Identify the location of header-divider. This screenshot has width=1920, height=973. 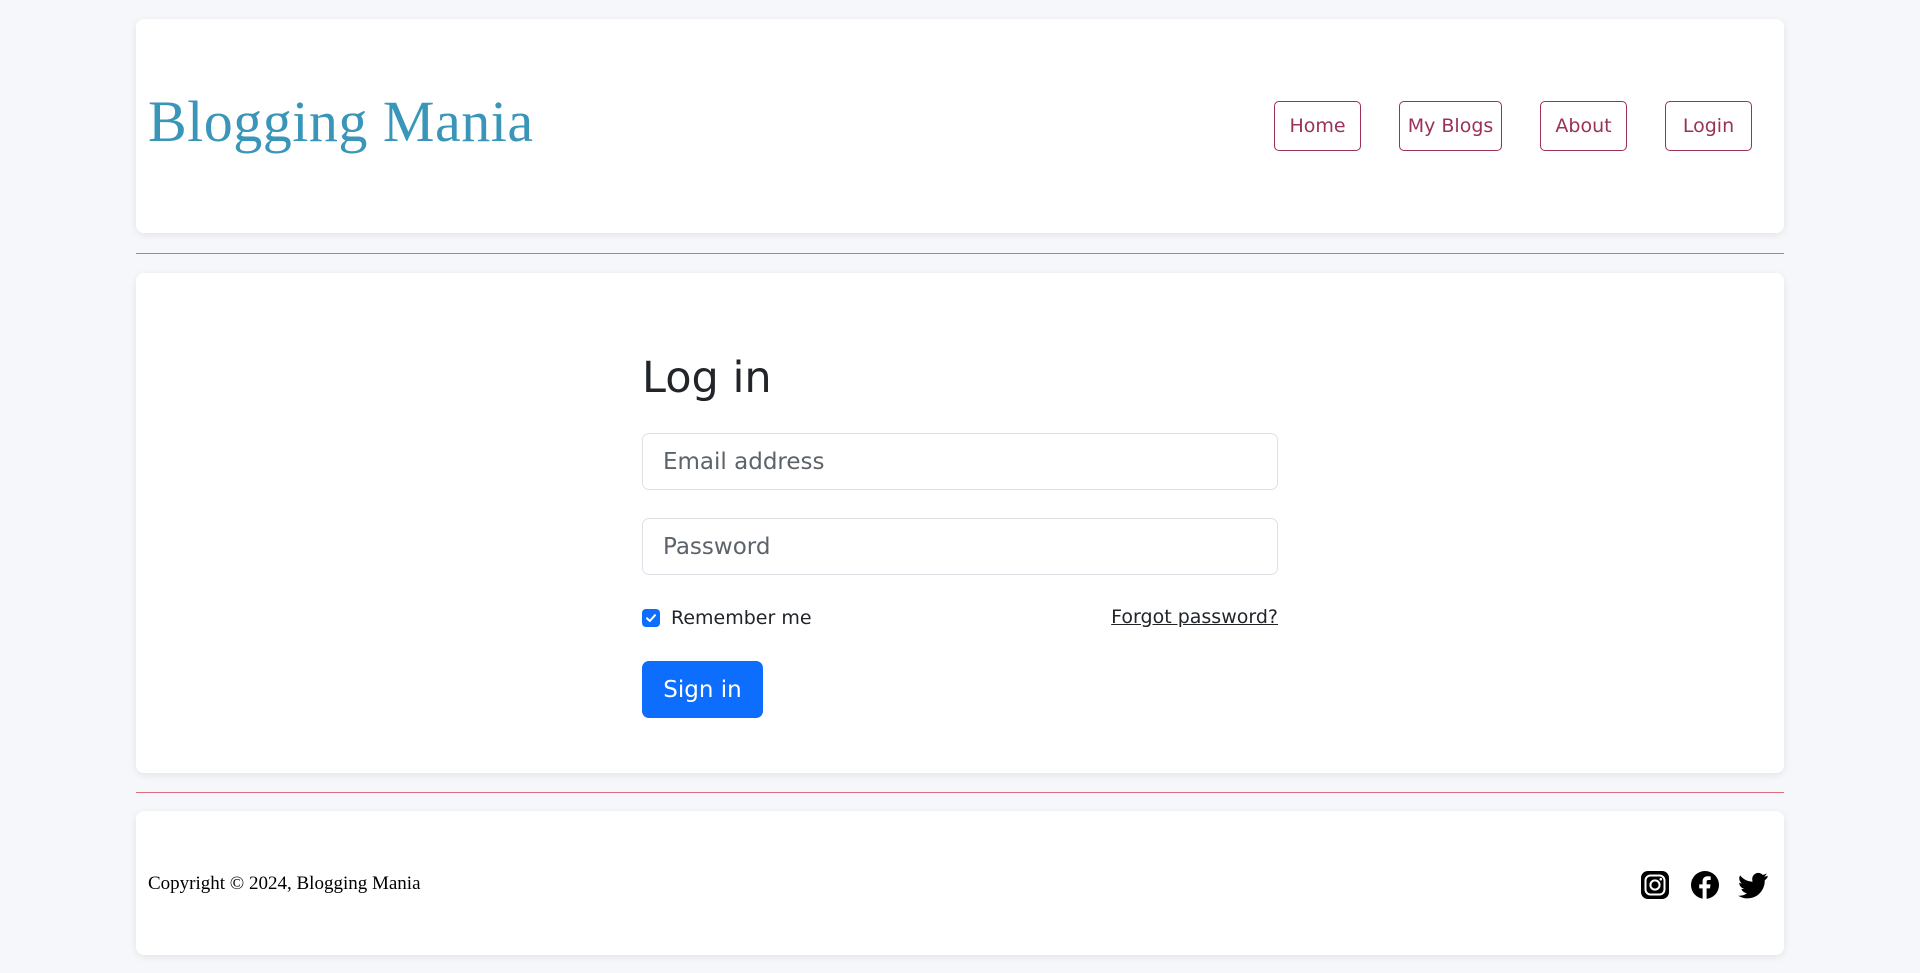
(960, 253).